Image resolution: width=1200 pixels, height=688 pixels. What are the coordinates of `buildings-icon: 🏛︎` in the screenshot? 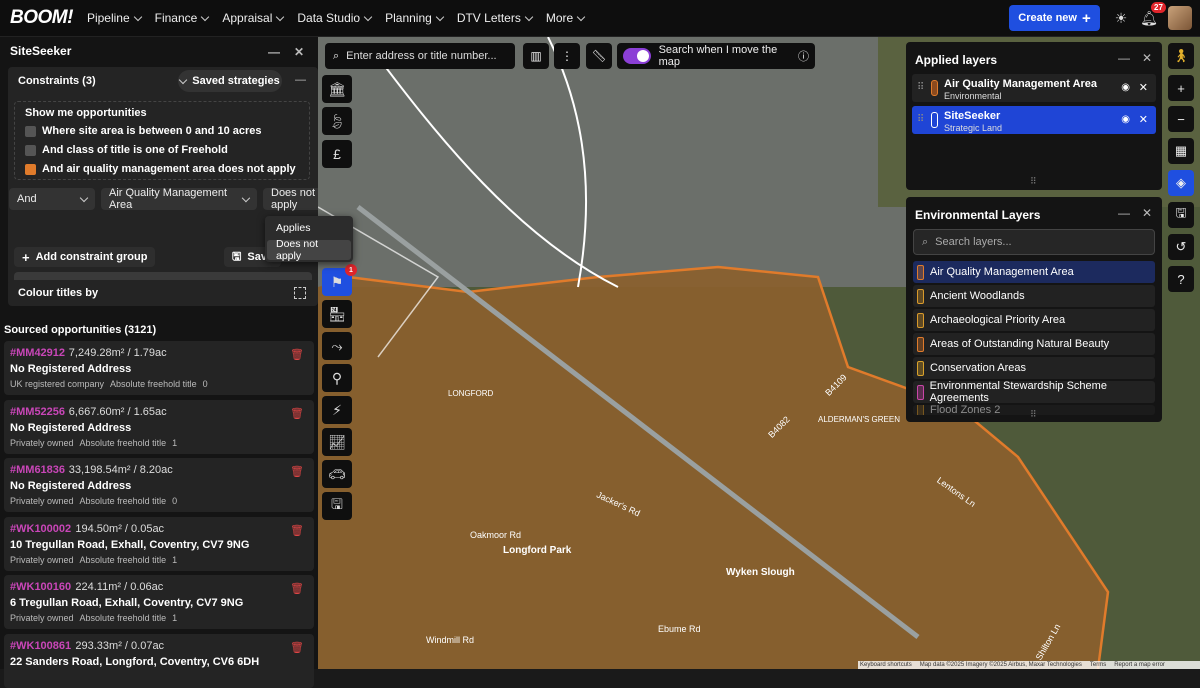 It's located at (337, 89).